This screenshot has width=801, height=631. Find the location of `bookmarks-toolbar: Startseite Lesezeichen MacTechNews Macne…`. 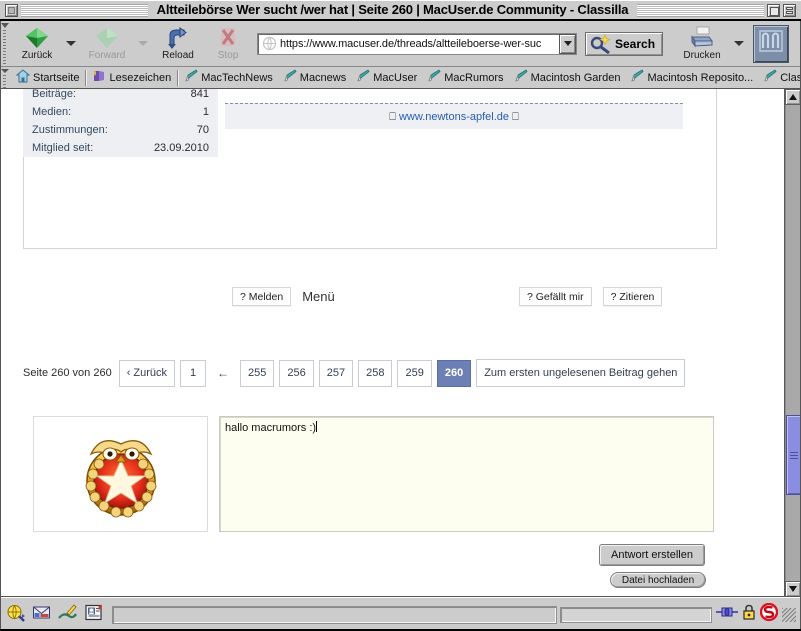

bookmarks-toolbar: Startseite Lesezeichen MacTechNews Macne… is located at coordinates (400, 78).